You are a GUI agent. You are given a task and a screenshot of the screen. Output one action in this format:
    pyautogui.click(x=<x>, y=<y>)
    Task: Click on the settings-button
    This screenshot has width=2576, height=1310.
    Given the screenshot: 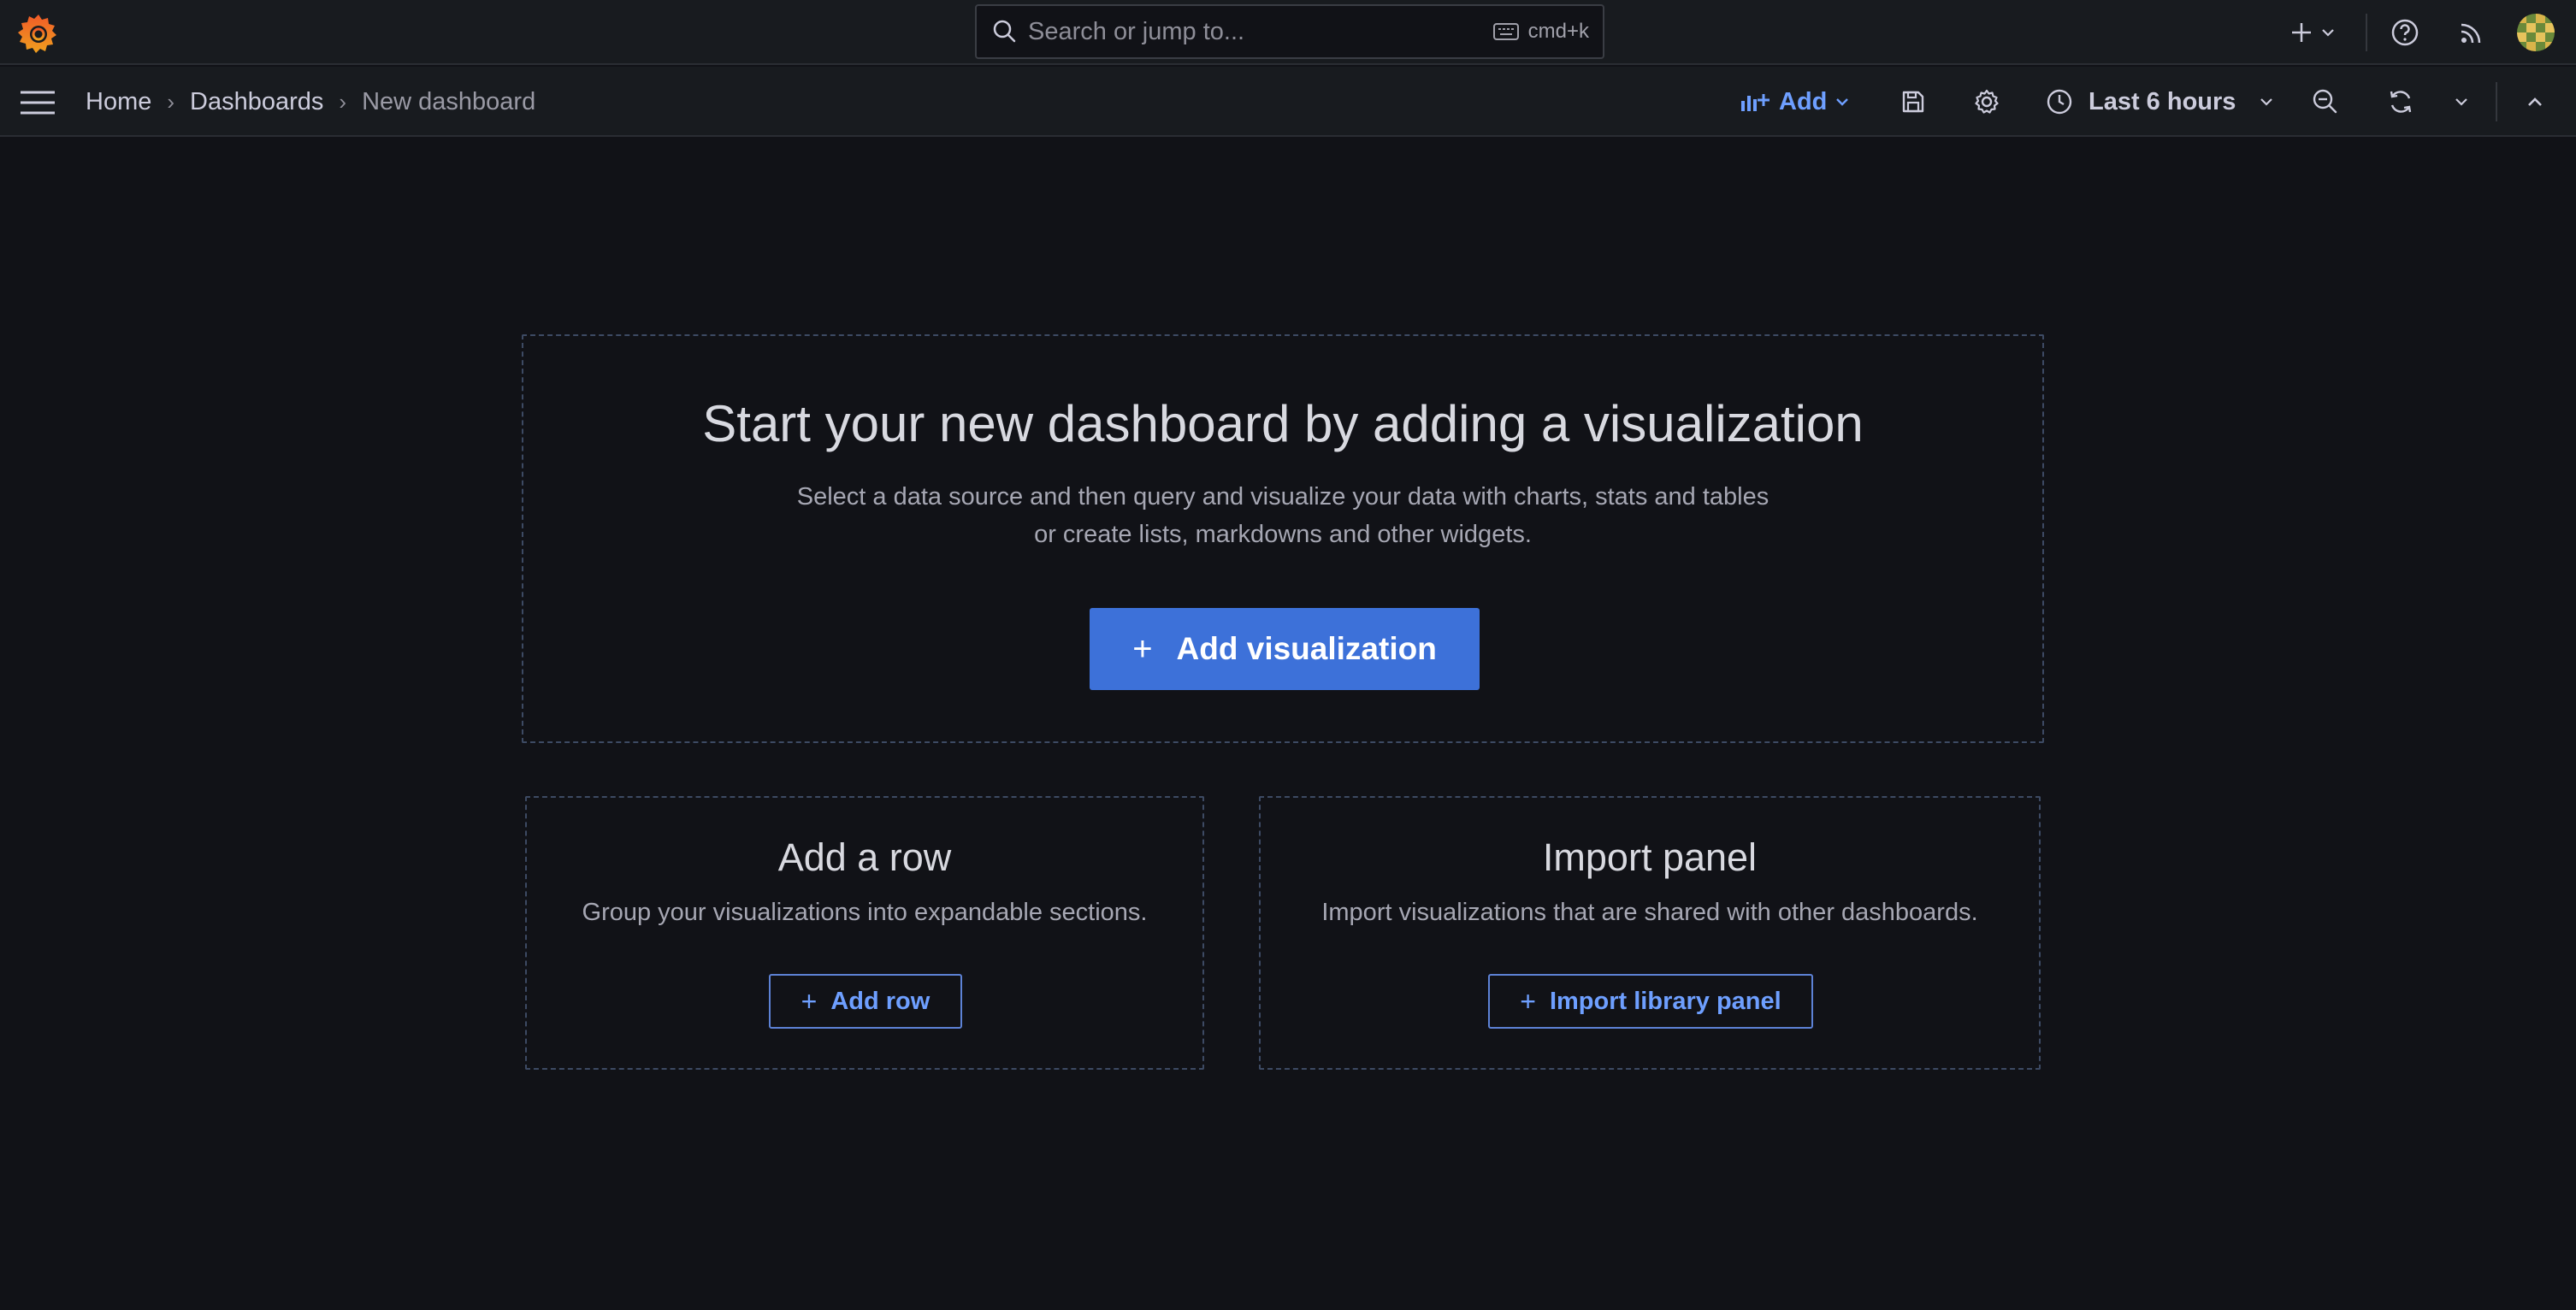 What is the action you would take?
    pyautogui.click(x=1987, y=102)
    